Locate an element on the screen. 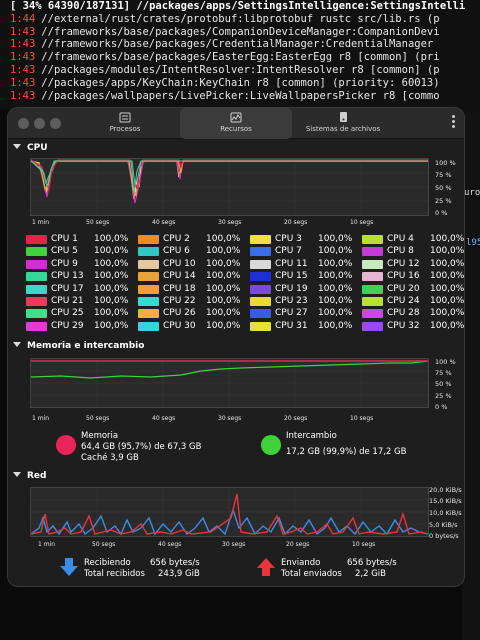 The height and width of the screenshot is (640, 480). cpu-legend-item: CPU 7 100,0% is located at coordinates (306, 251).